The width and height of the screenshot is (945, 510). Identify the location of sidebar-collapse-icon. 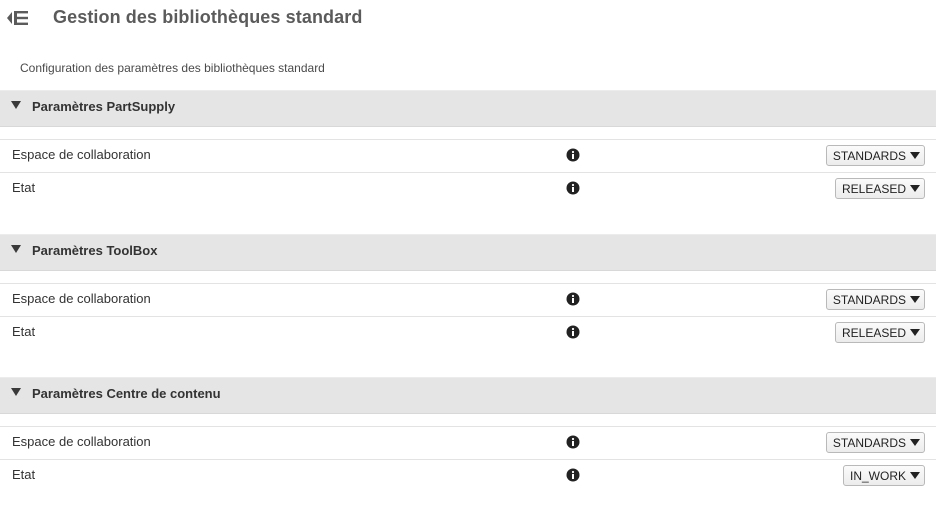
(18, 18).